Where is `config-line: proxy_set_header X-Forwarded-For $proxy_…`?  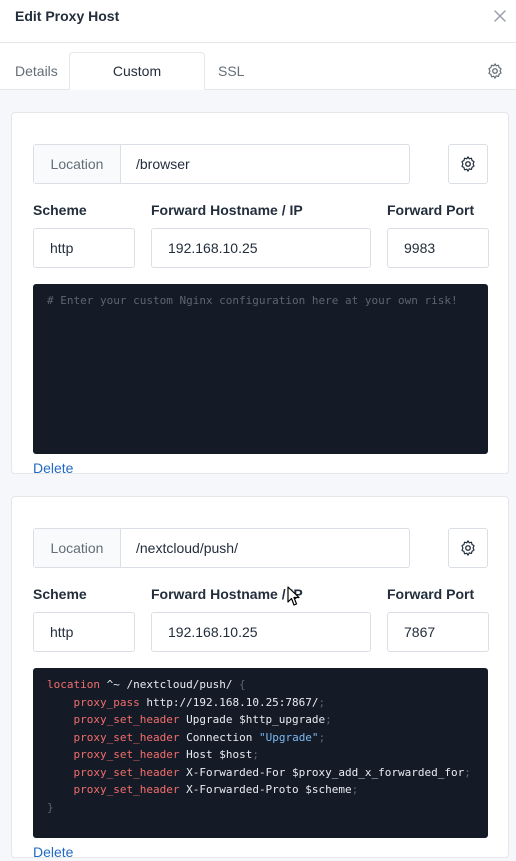
config-line: proxy_set_header X-Forwarded-For $proxy_… is located at coordinates (272, 772).